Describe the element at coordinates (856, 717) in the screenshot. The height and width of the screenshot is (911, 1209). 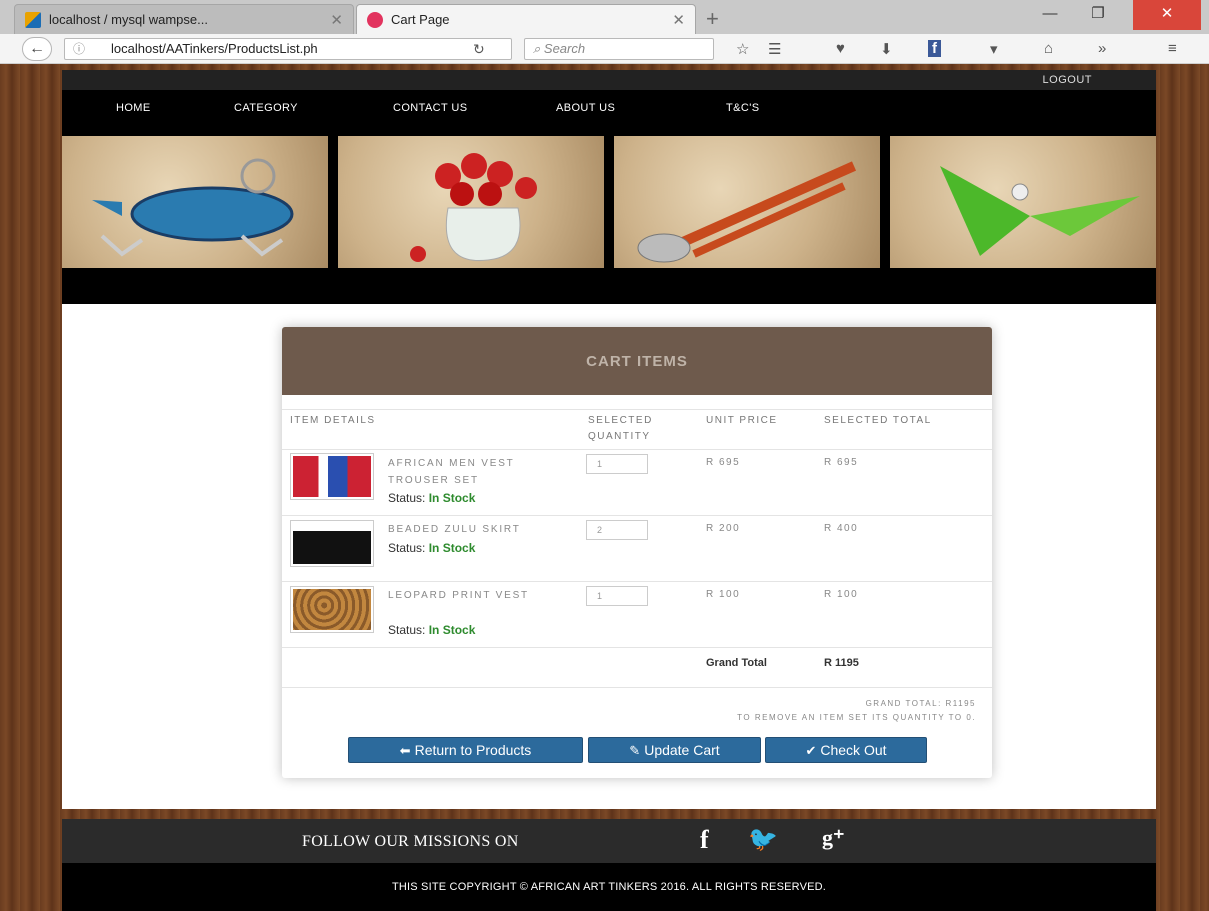
I see `remove-item-note: TO REMOVE AN ITEM SET ITS QUANTITY TO 0.` at that location.